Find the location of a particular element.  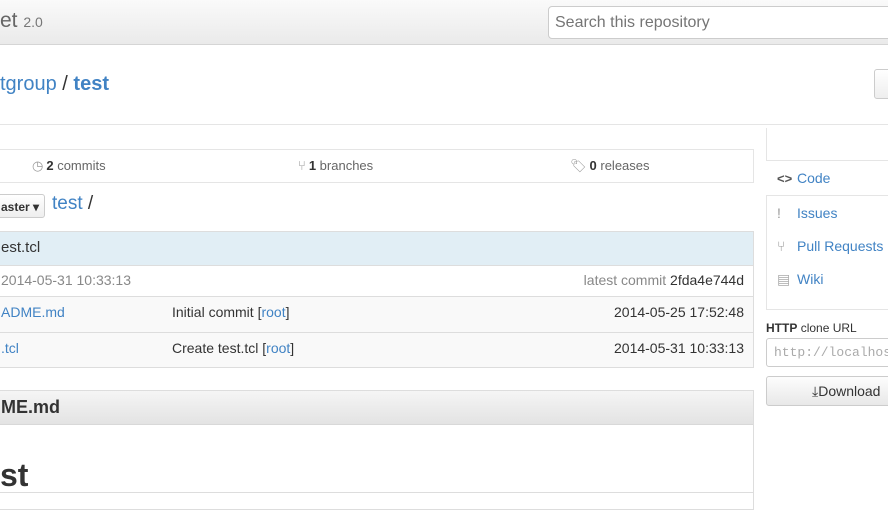

brand-version: 2.0 is located at coordinates (33, 22).